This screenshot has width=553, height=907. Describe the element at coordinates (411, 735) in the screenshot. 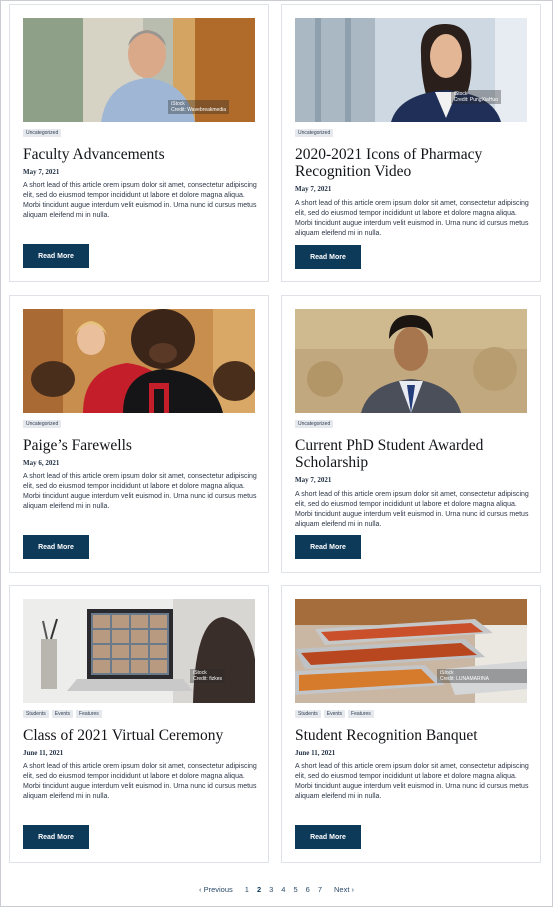

I see `article-title: Student Recognition Banquet` at that location.